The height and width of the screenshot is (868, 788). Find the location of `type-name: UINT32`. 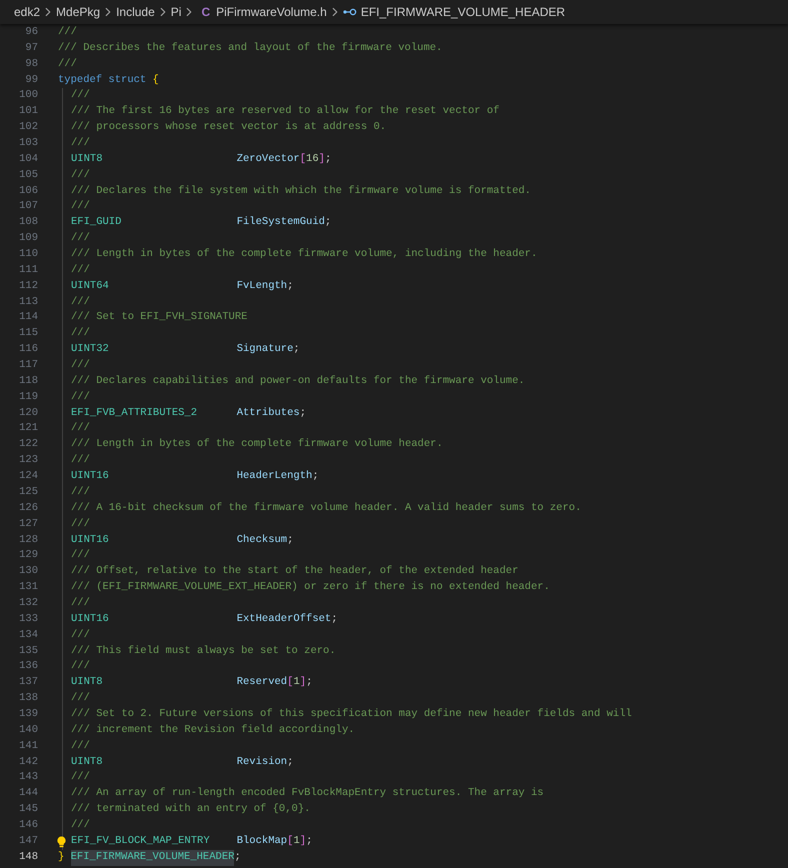

type-name: UINT32 is located at coordinates (90, 350).